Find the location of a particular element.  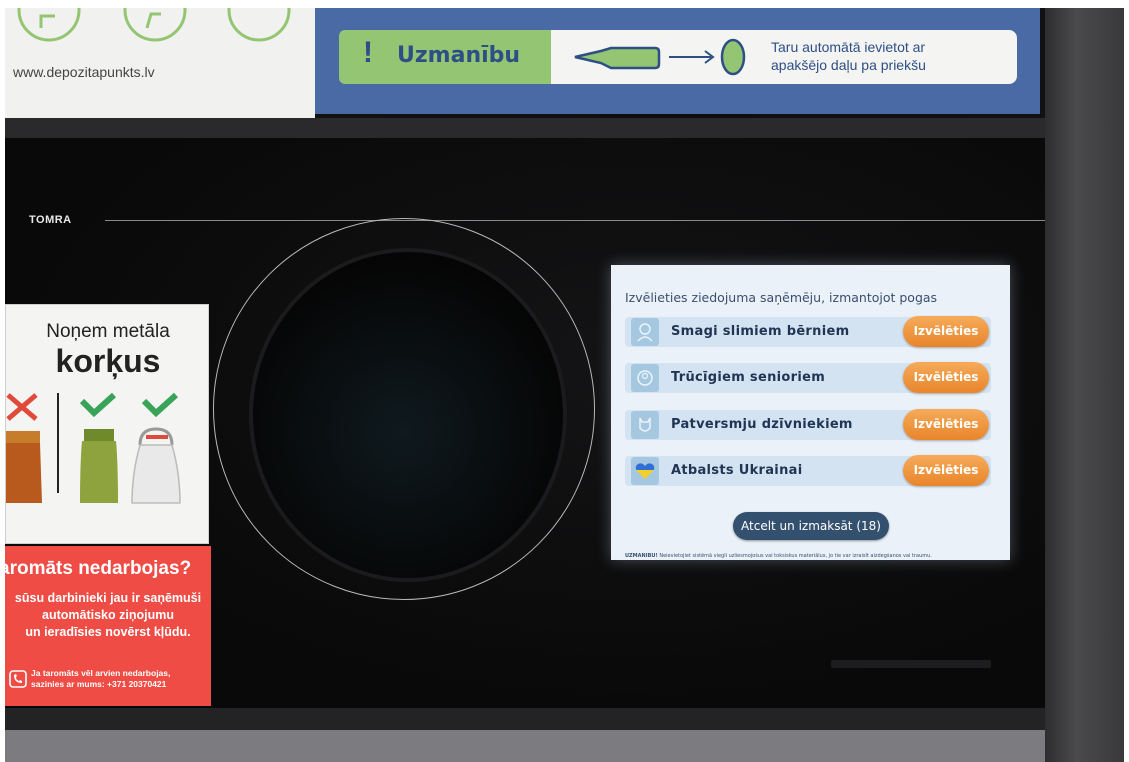

exclamation-icon: ! is located at coordinates (368, 52).